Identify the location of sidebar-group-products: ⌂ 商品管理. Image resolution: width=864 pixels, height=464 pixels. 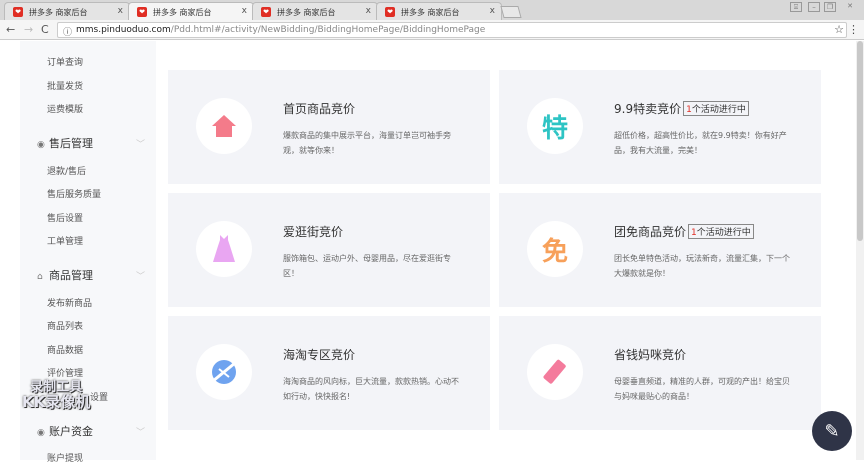
(65, 275).